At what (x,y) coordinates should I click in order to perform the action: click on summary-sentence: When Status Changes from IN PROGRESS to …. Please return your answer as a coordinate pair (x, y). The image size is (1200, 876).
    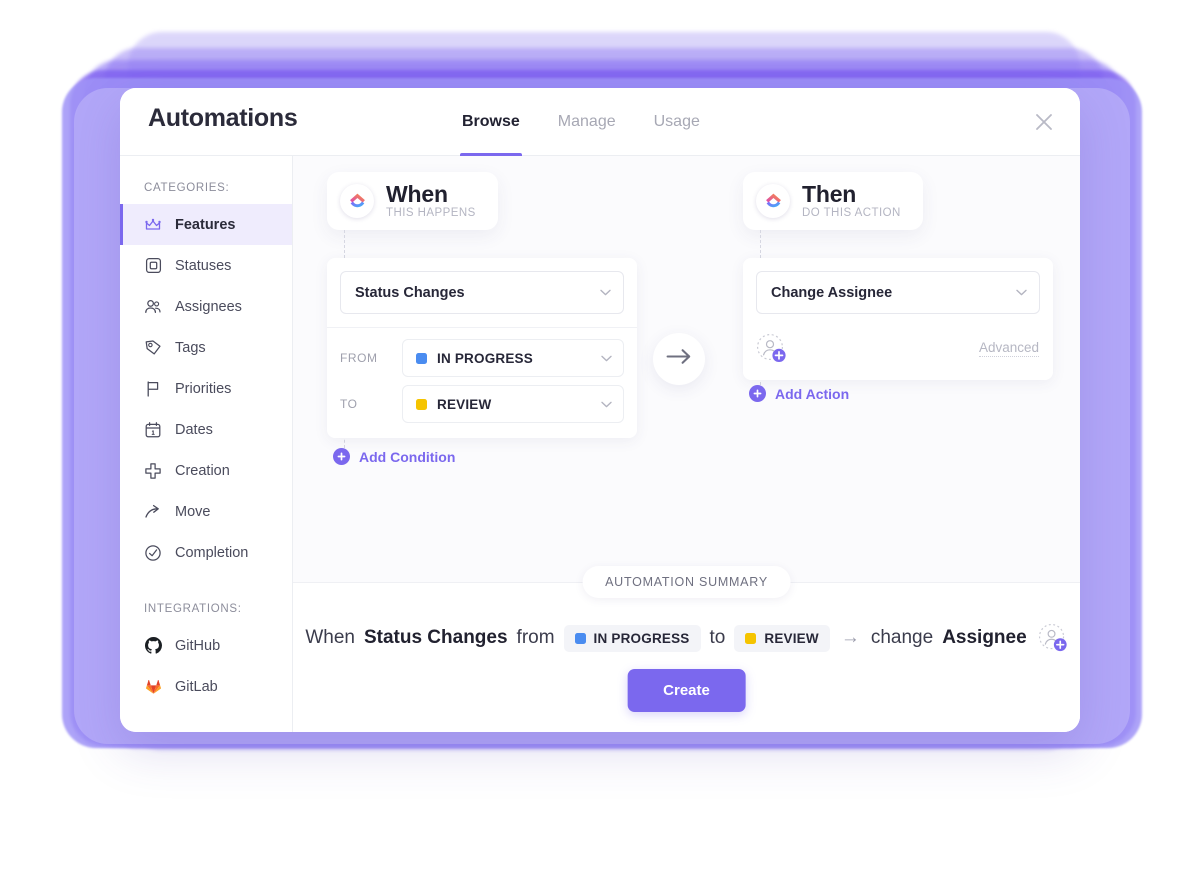
    Looking at the image, I should click on (686, 638).